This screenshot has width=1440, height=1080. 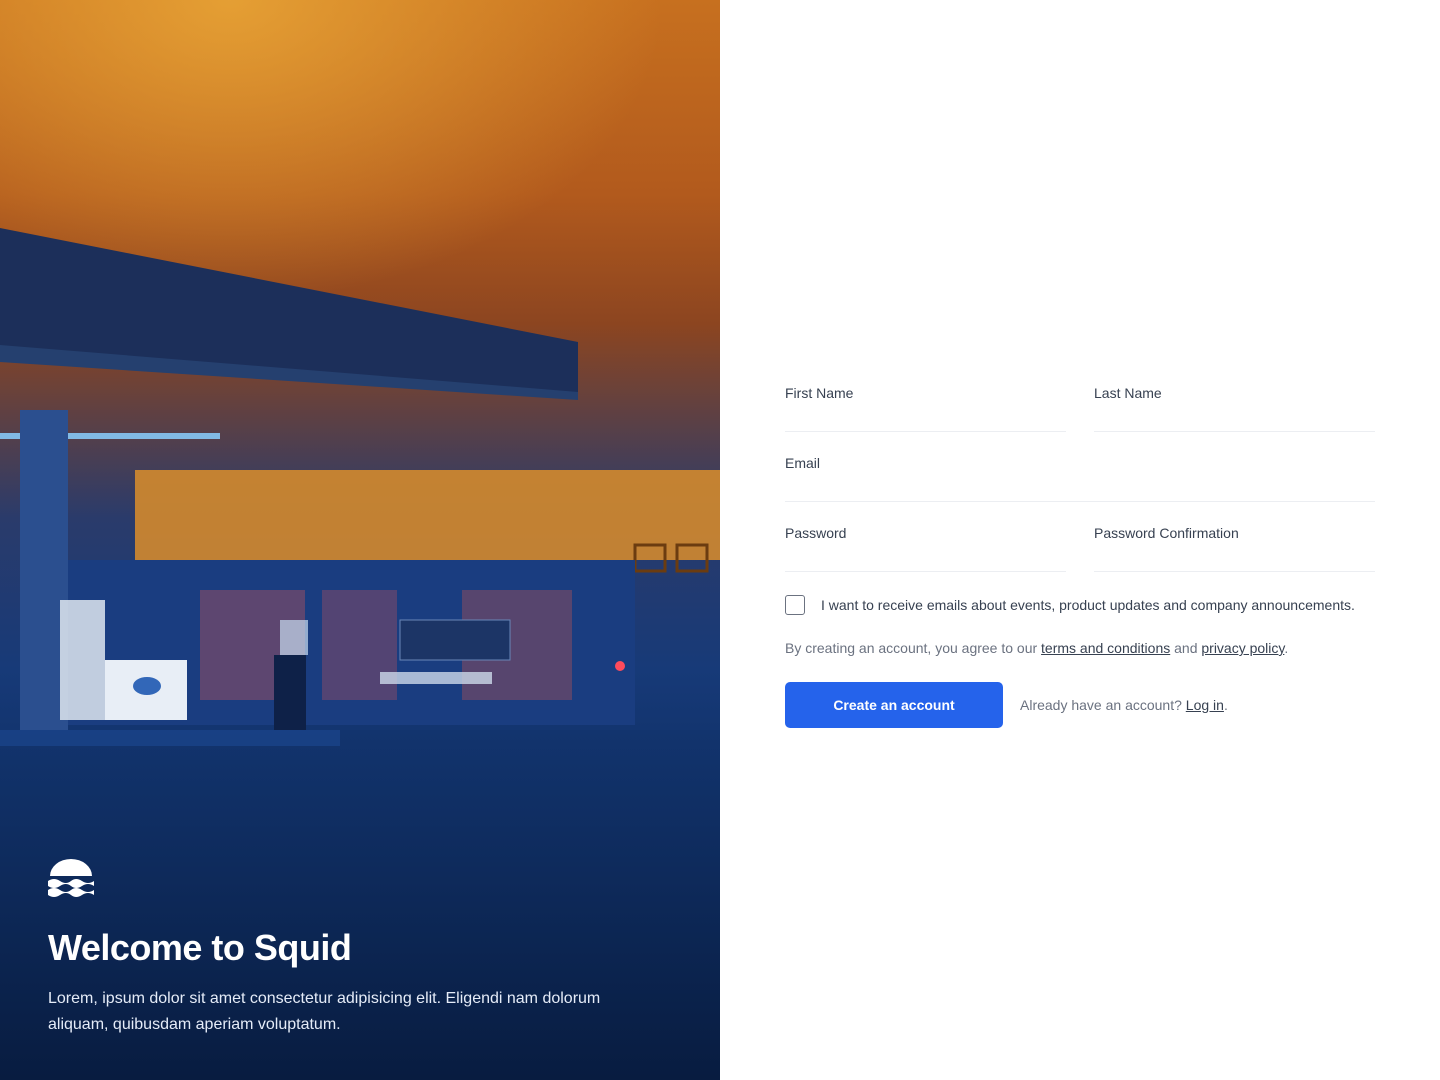 I want to click on password-label: Password, so click(x=816, y=533).